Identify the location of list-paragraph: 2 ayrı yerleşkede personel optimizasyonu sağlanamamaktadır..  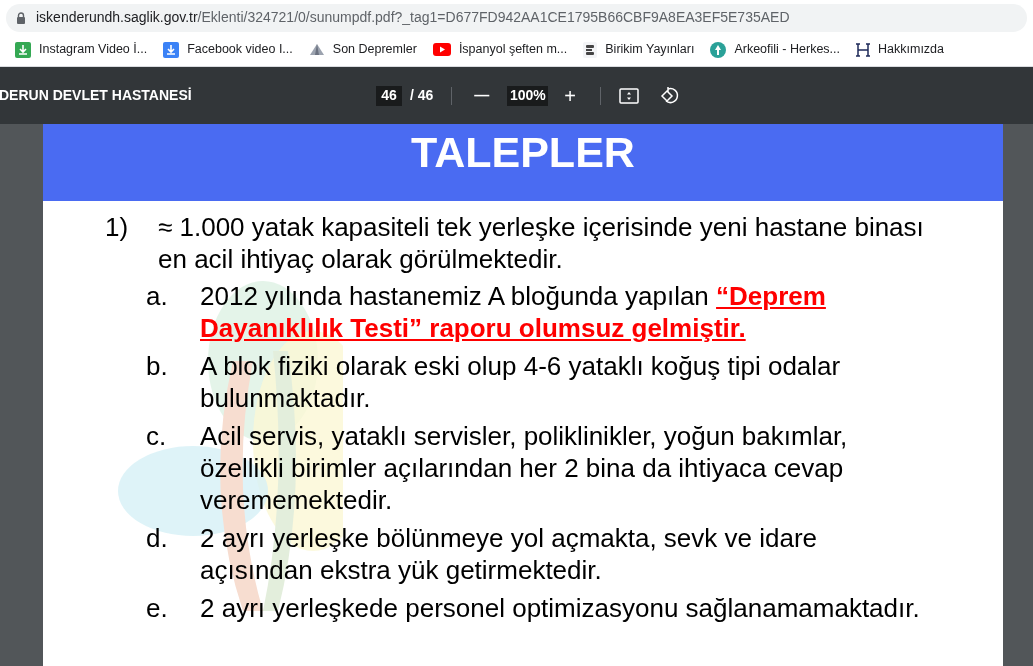
(560, 608).